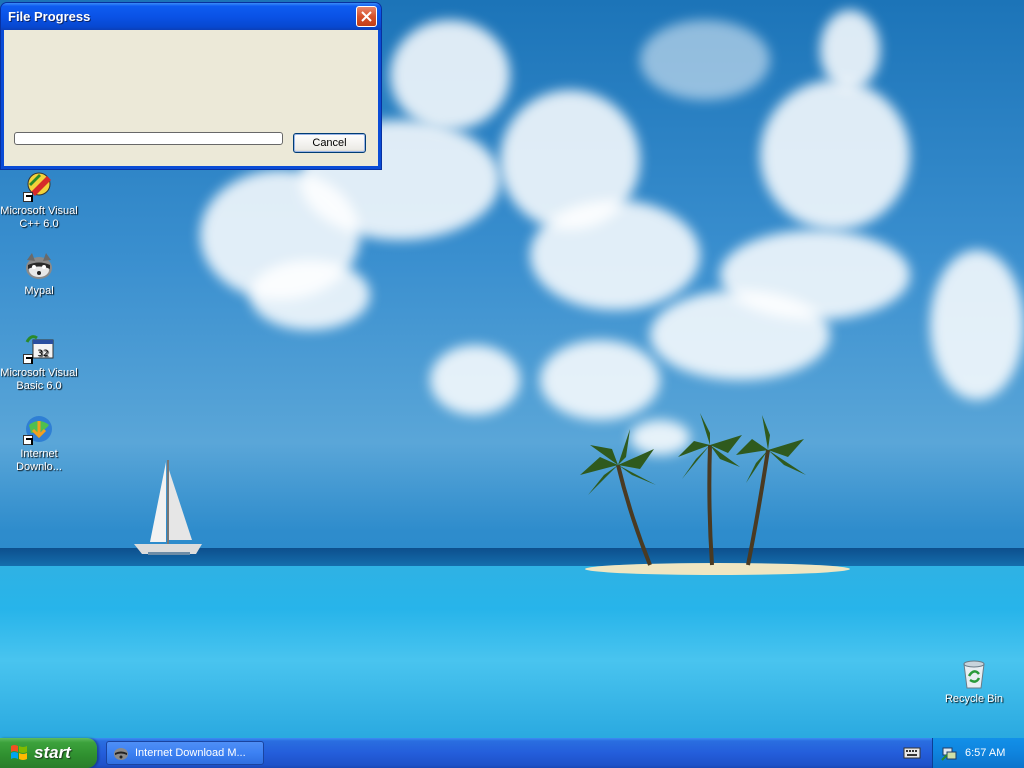 Image resolution: width=1024 pixels, height=768 pixels. Describe the element at coordinates (39, 217) in the screenshot. I see `desktop-icon-label: Microsoft Visual C++ 6.0` at that location.